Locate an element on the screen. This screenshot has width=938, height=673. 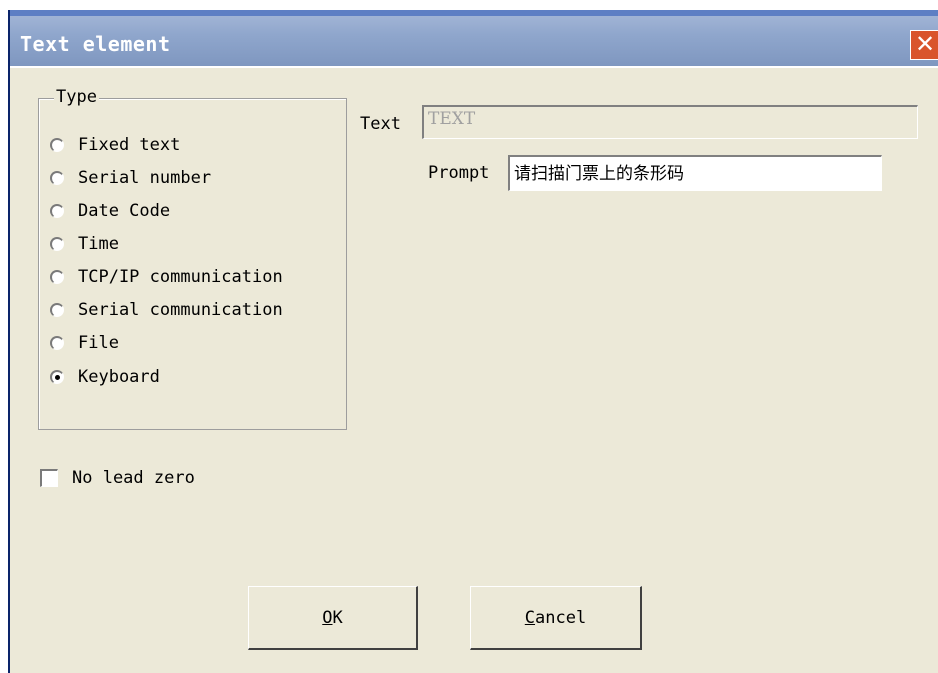
radio-keyboard: Keyboard is located at coordinates (105, 377).